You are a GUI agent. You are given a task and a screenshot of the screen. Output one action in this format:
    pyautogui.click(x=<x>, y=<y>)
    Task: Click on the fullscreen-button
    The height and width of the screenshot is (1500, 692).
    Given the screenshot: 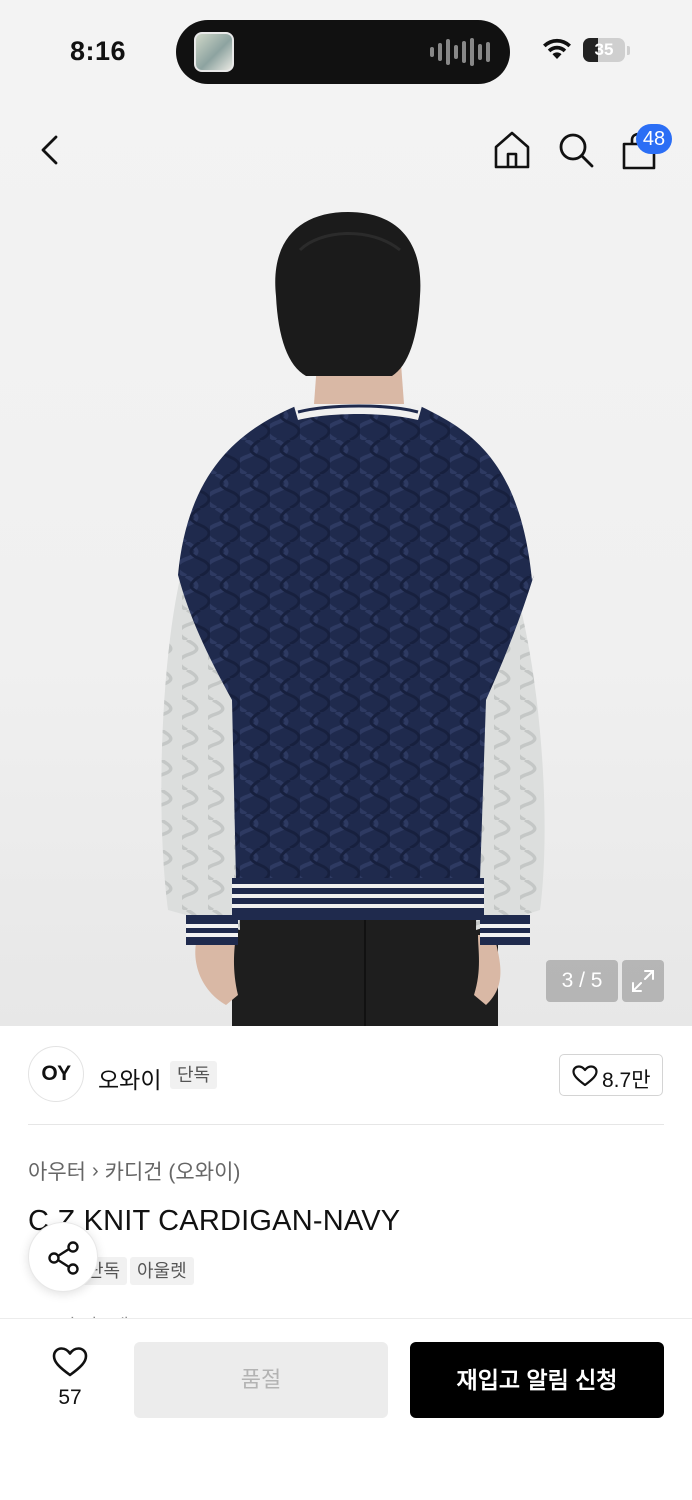 What is the action you would take?
    pyautogui.click(x=643, y=981)
    